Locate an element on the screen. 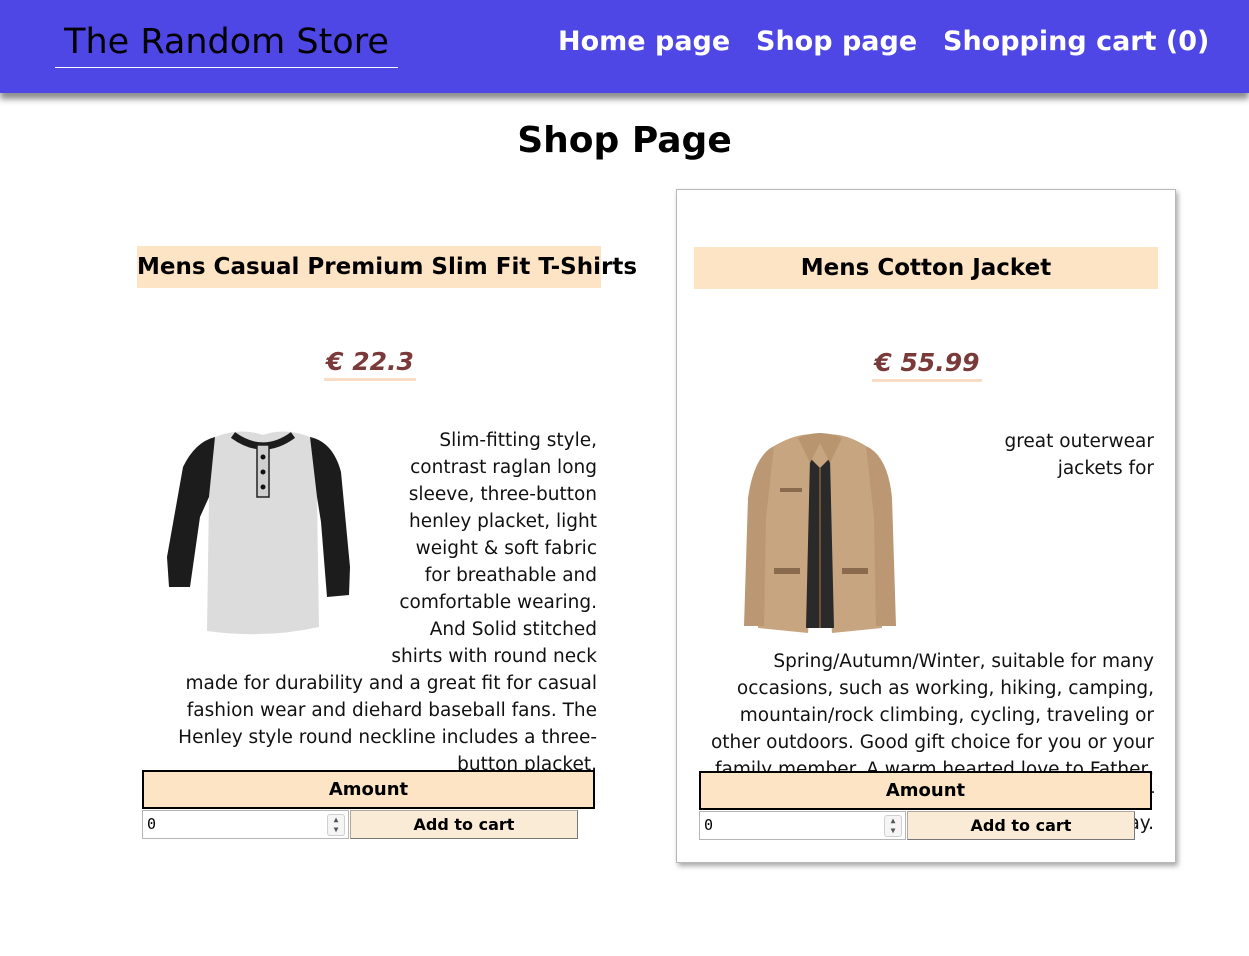 The height and width of the screenshot is (956, 1249). price-text: € 55.99 is located at coordinates (927, 364).